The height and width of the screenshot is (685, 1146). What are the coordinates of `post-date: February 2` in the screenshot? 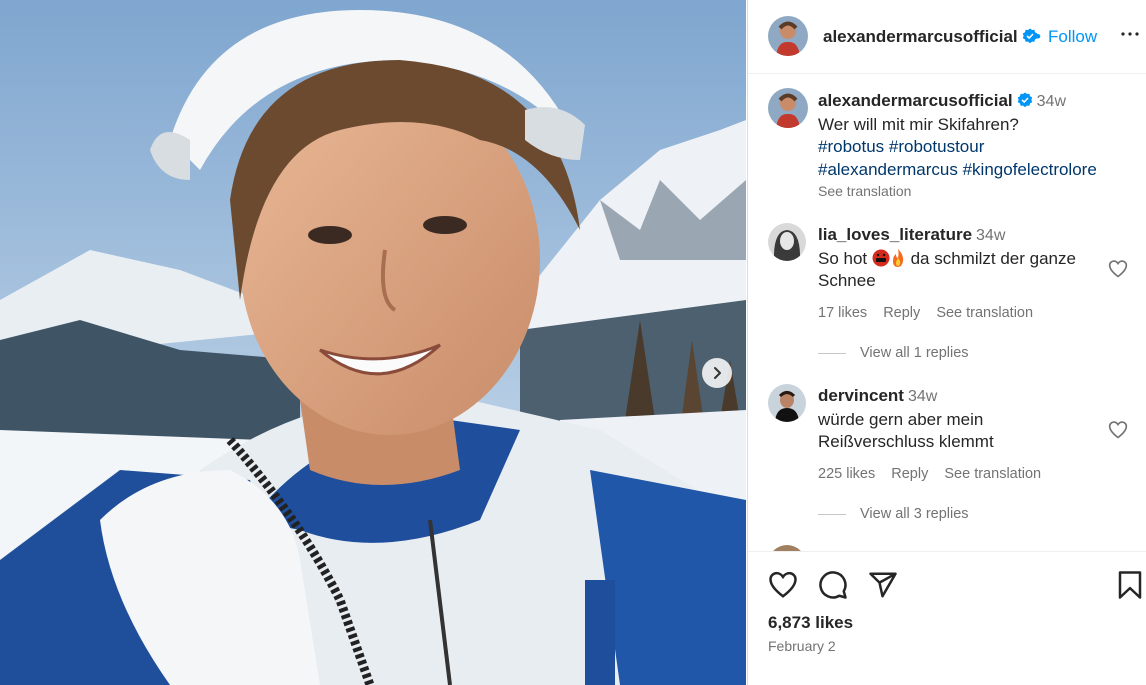 It's located at (802, 646).